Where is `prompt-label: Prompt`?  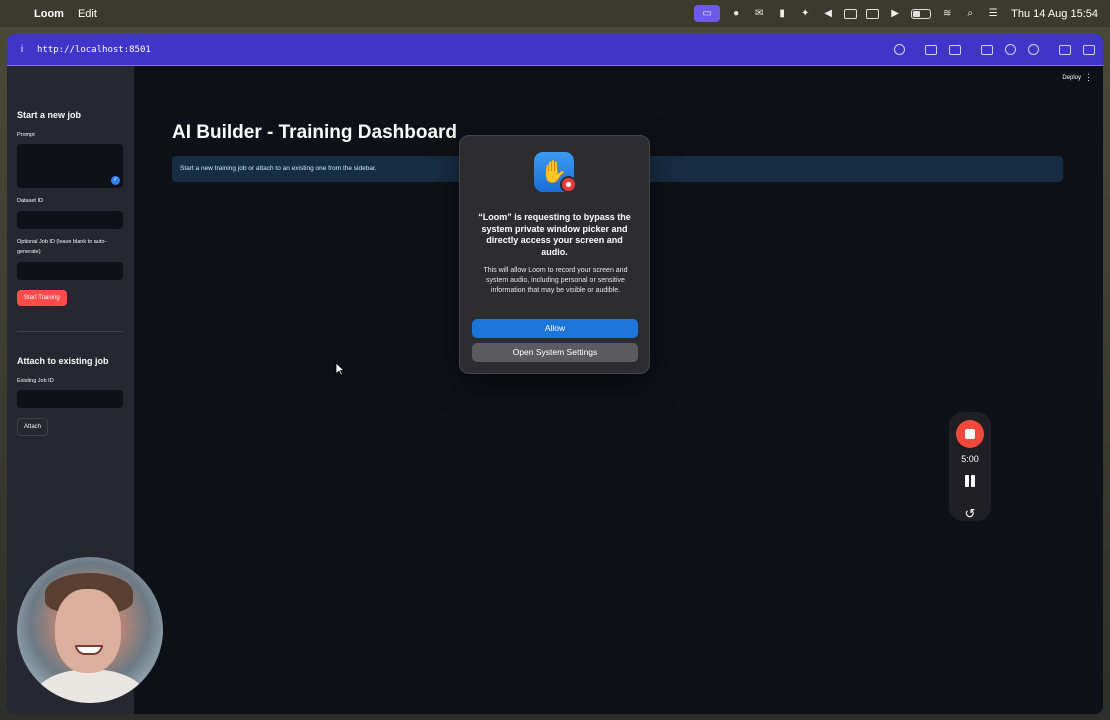
prompt-label: Prompt is located at coordinates (26, 135).